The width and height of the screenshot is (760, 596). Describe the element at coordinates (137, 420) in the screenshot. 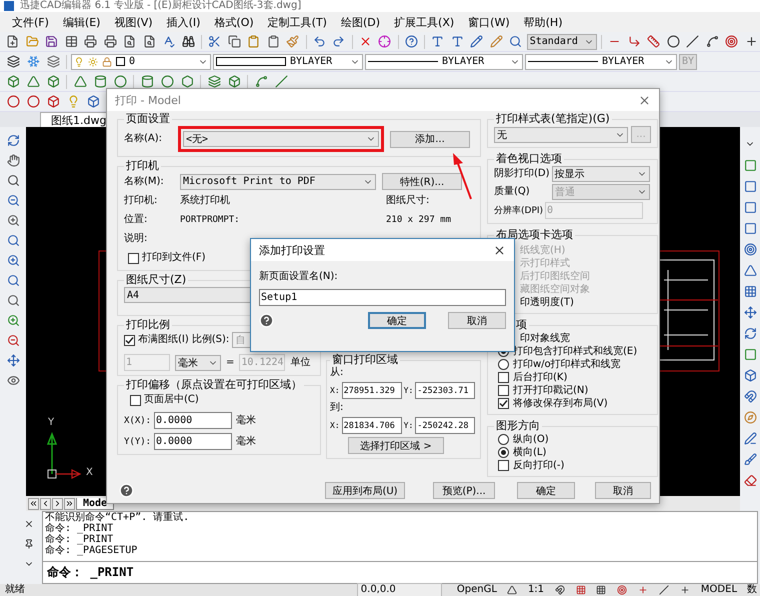

I see `label: X(X):` at that location.